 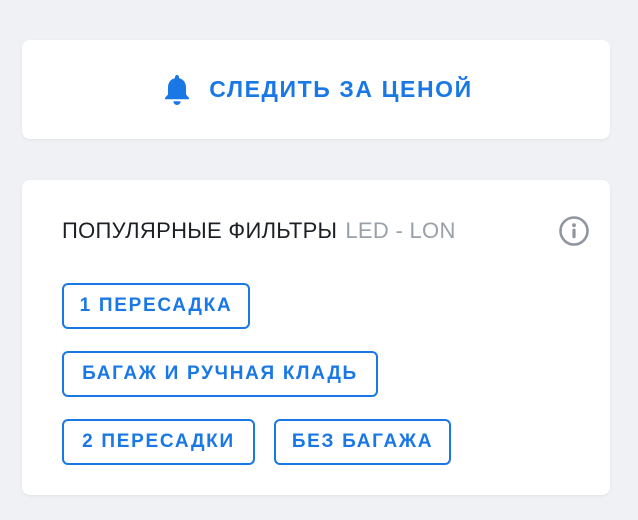 What do you see at coordinates (574, 231) in the screenshot?
I see `info-icon` at bounding box center [574, 231].